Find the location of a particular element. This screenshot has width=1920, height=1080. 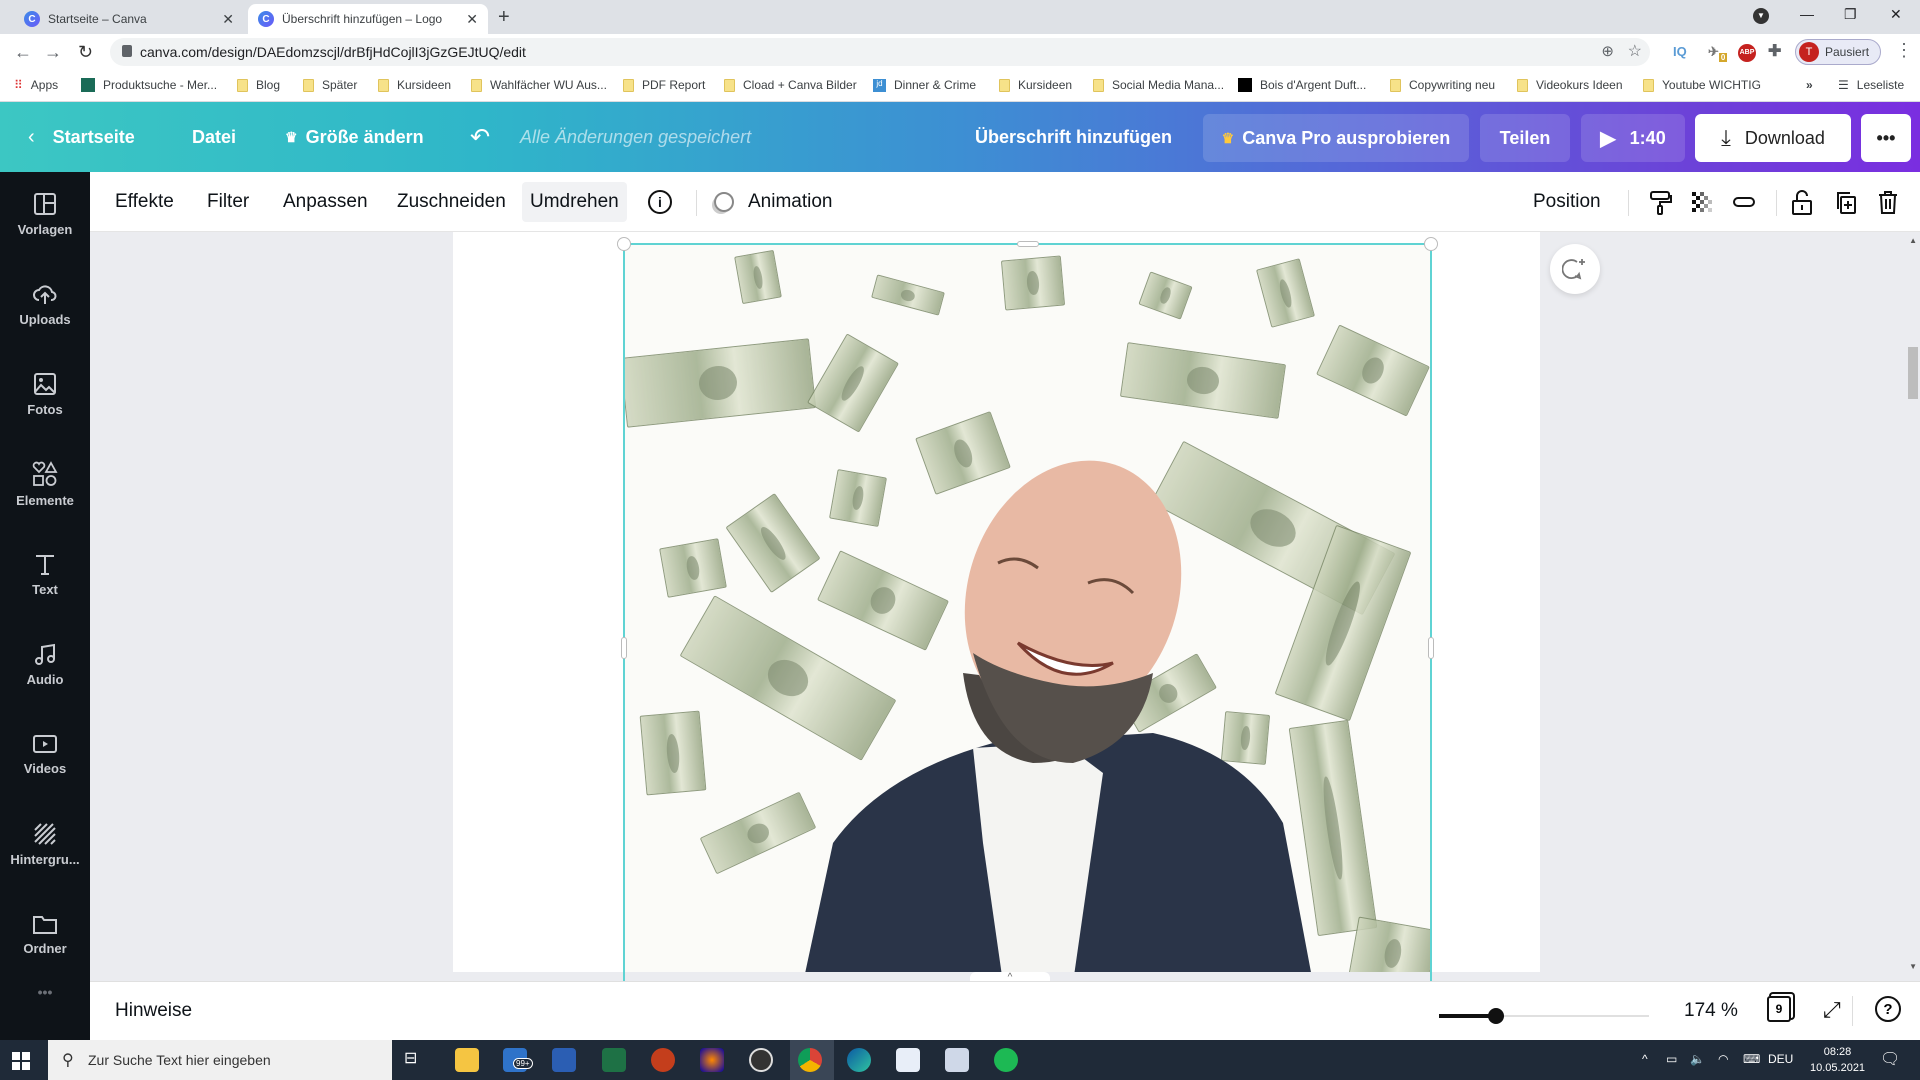

crop-button: Zuschneiden is located at coordinates (451, 202).